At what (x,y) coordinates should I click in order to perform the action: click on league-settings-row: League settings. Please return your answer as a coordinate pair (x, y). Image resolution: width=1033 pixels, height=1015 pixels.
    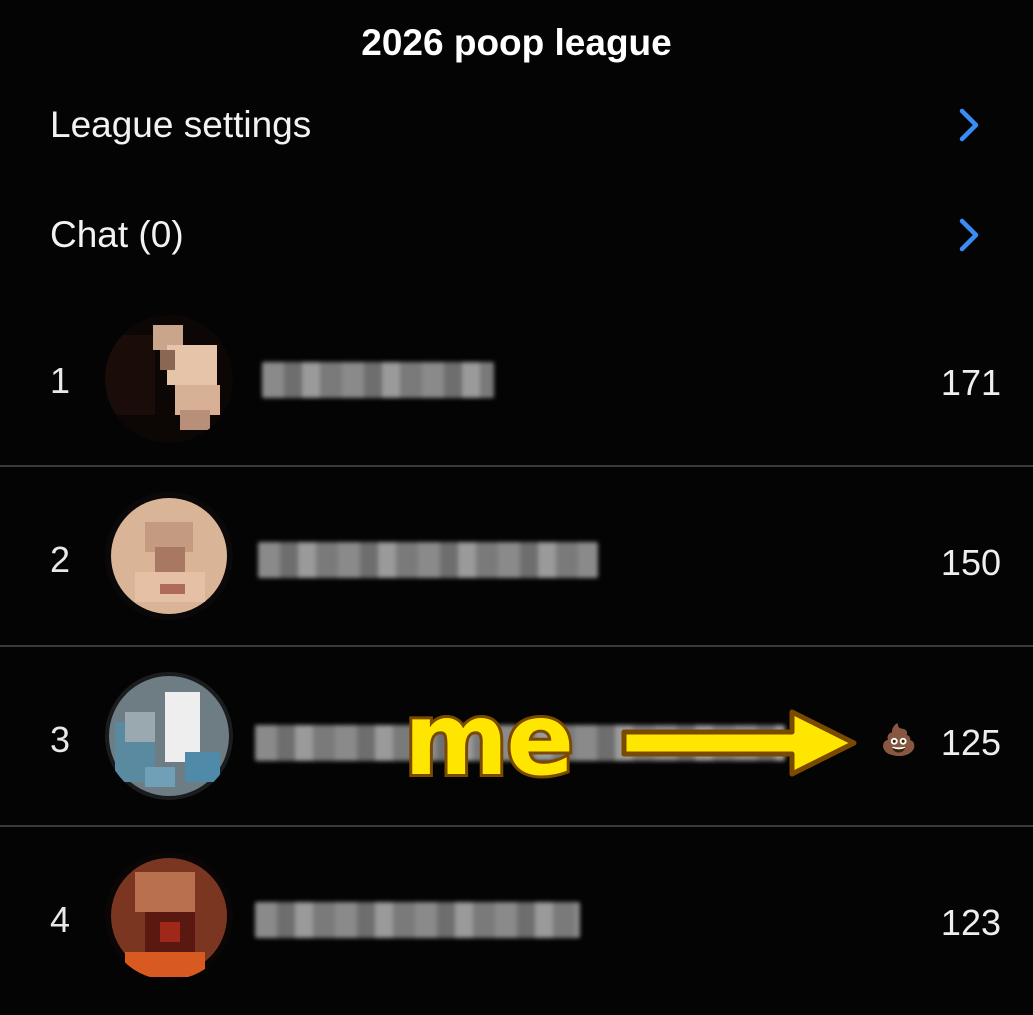
    Looking at the image, I should click on (516, 125).